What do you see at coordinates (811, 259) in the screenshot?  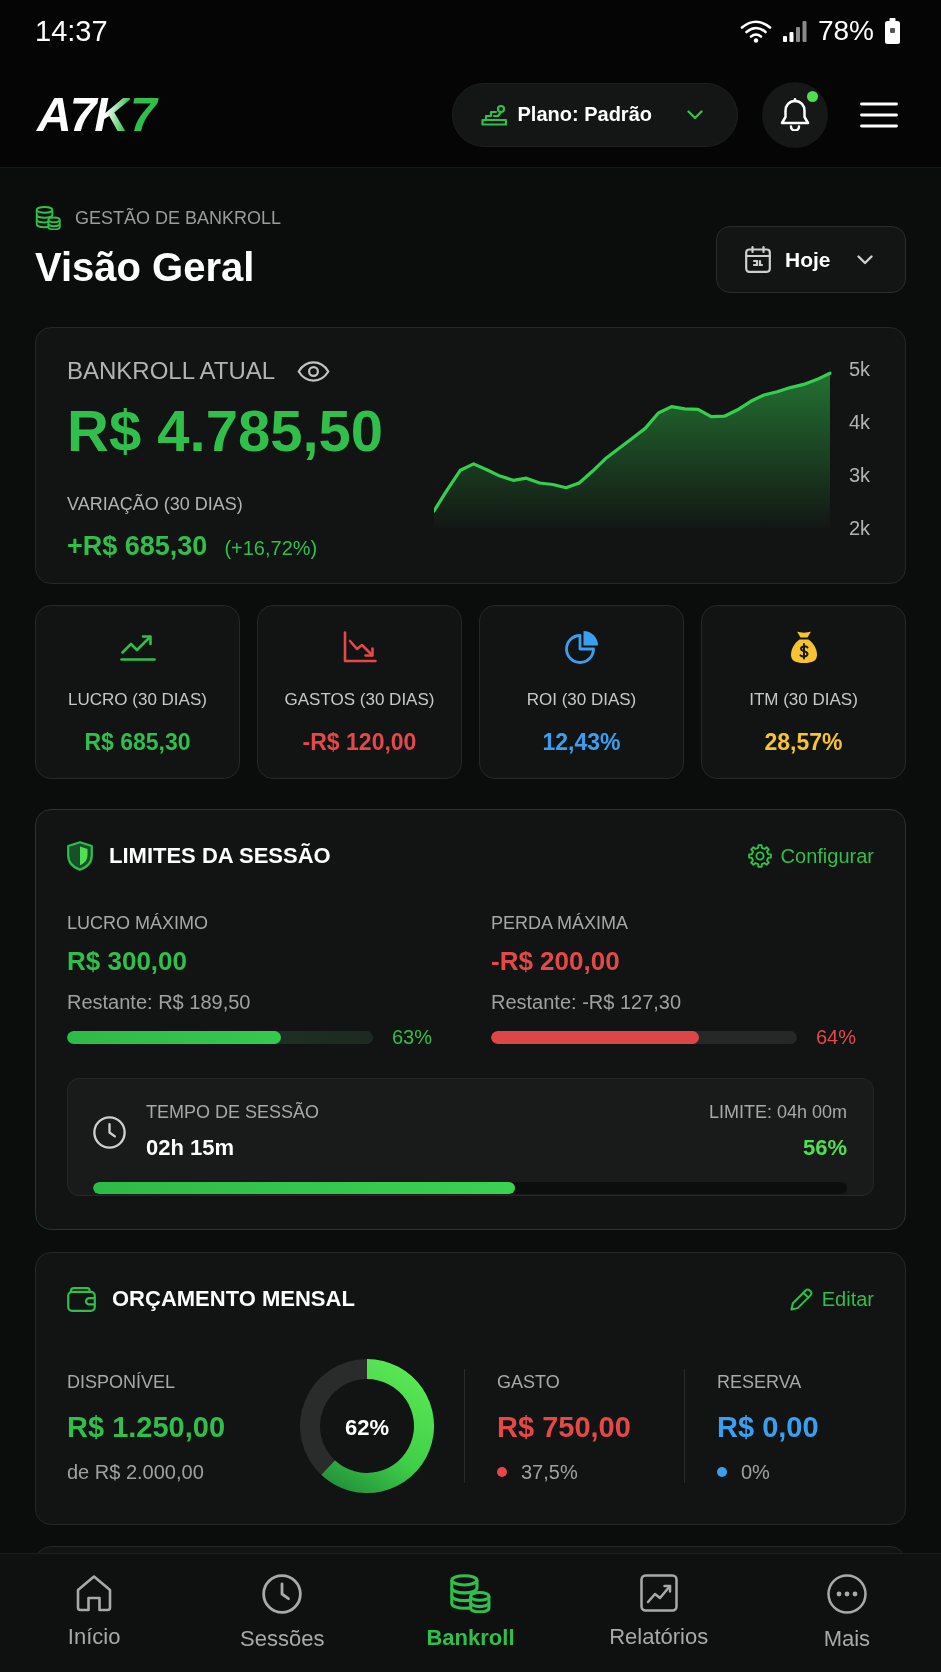 I see `period-selector: Hoje` at bounding box center [811, 259].